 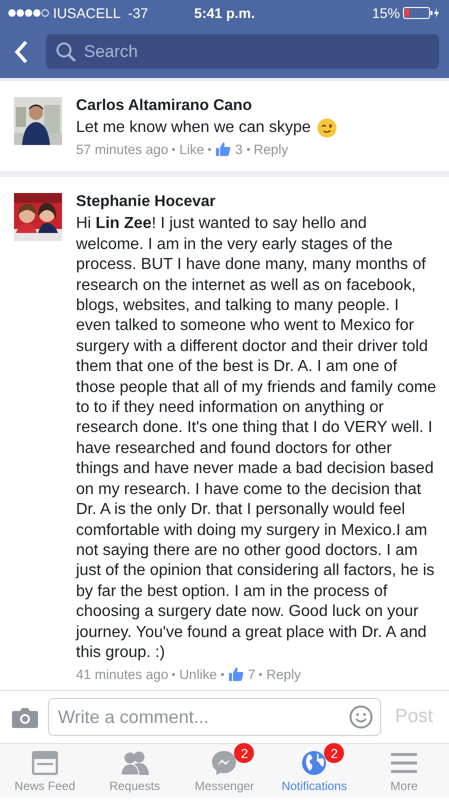 I want to click on tab-bar-item: 2 Notifications, so click(x=314, y=771).